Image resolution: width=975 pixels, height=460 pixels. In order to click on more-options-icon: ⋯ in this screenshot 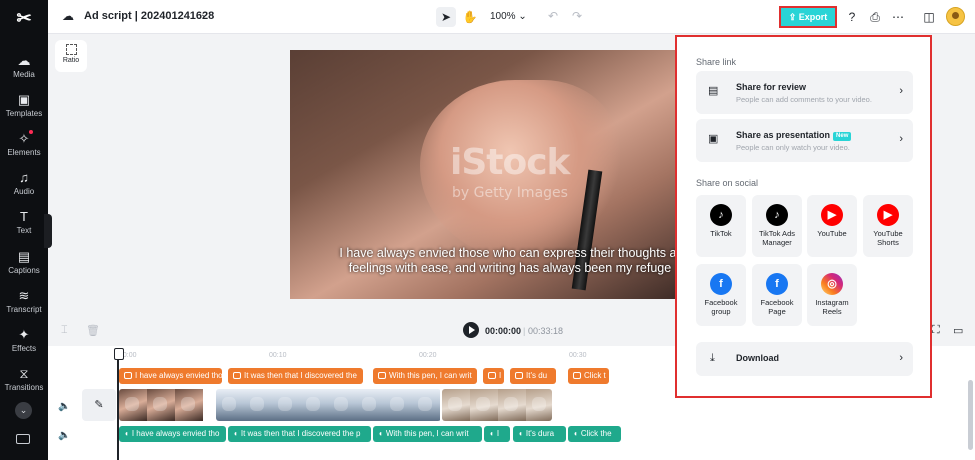, I will do `click(898, 17)`.